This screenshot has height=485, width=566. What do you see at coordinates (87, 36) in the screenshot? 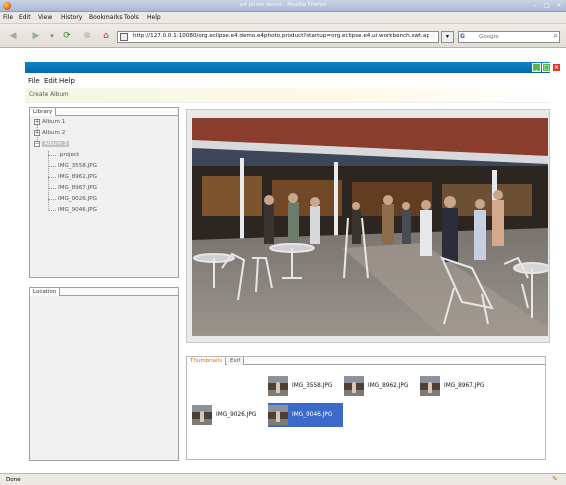
I see `stop-icon: ⊗` at bounding box center [87, 36].